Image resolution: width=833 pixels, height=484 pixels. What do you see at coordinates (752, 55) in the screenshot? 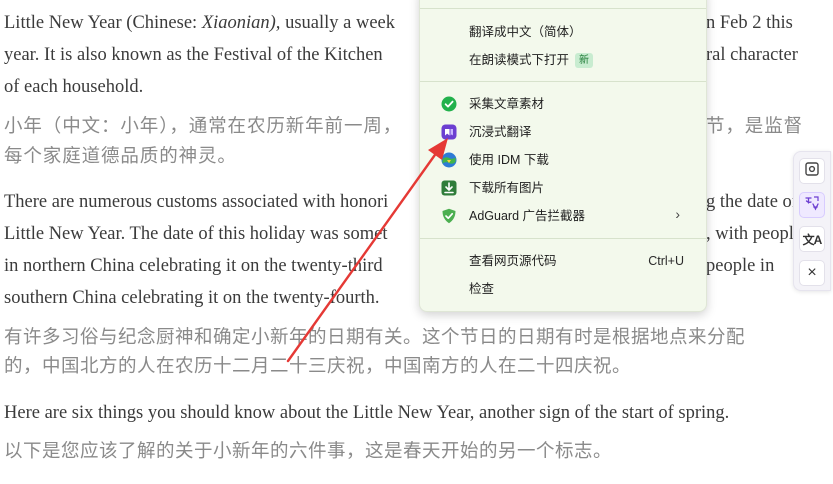
I see `article-line-fragment: ral character` at bounding box center [752, 55].